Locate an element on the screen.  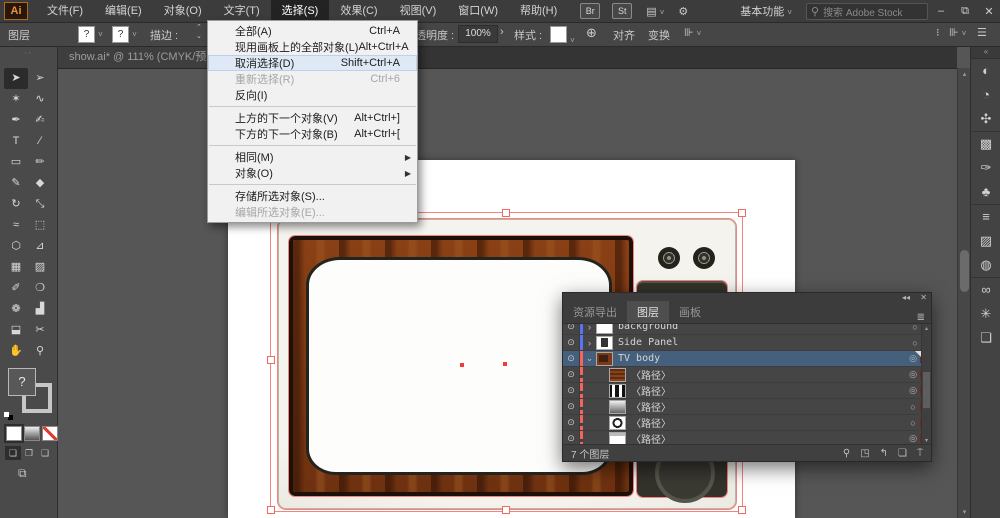
dots-menu-icon: ⁝ is located at coordinates (938, 32).